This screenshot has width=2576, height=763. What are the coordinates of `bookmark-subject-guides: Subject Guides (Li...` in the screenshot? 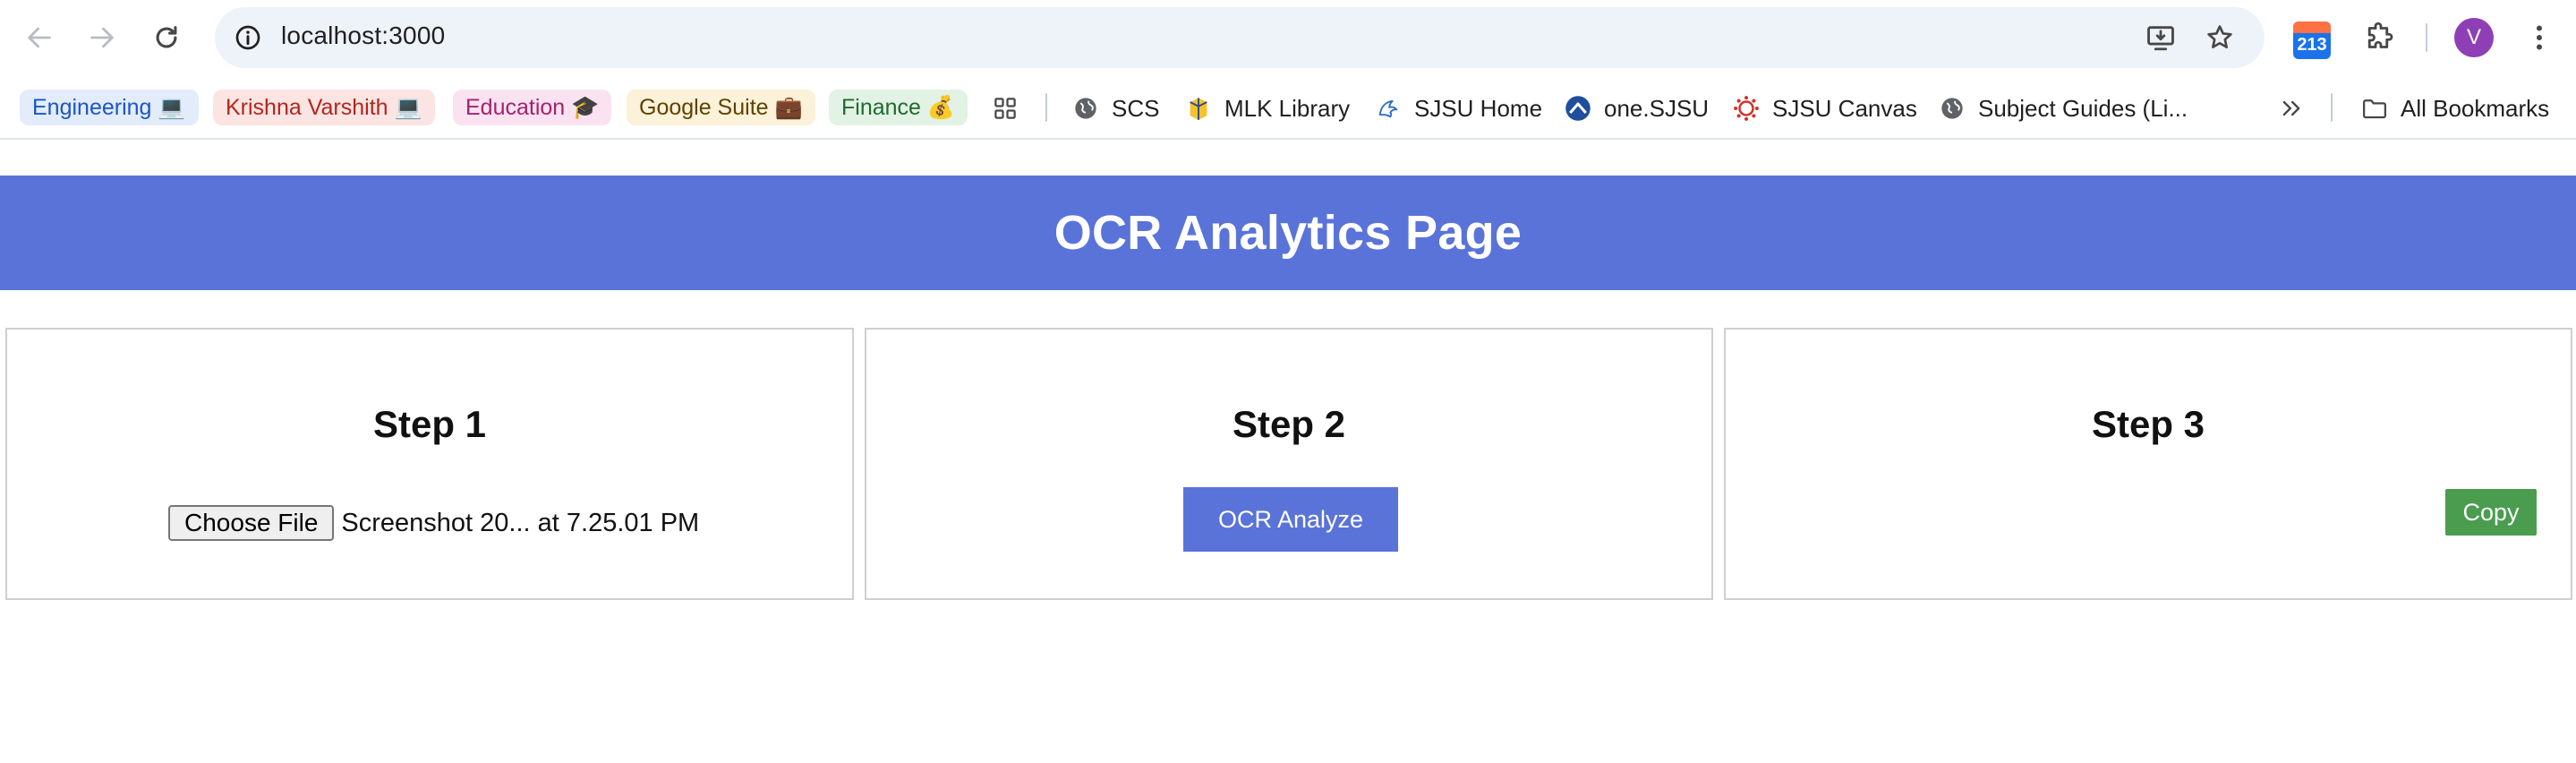 It's located at (2063, 108).